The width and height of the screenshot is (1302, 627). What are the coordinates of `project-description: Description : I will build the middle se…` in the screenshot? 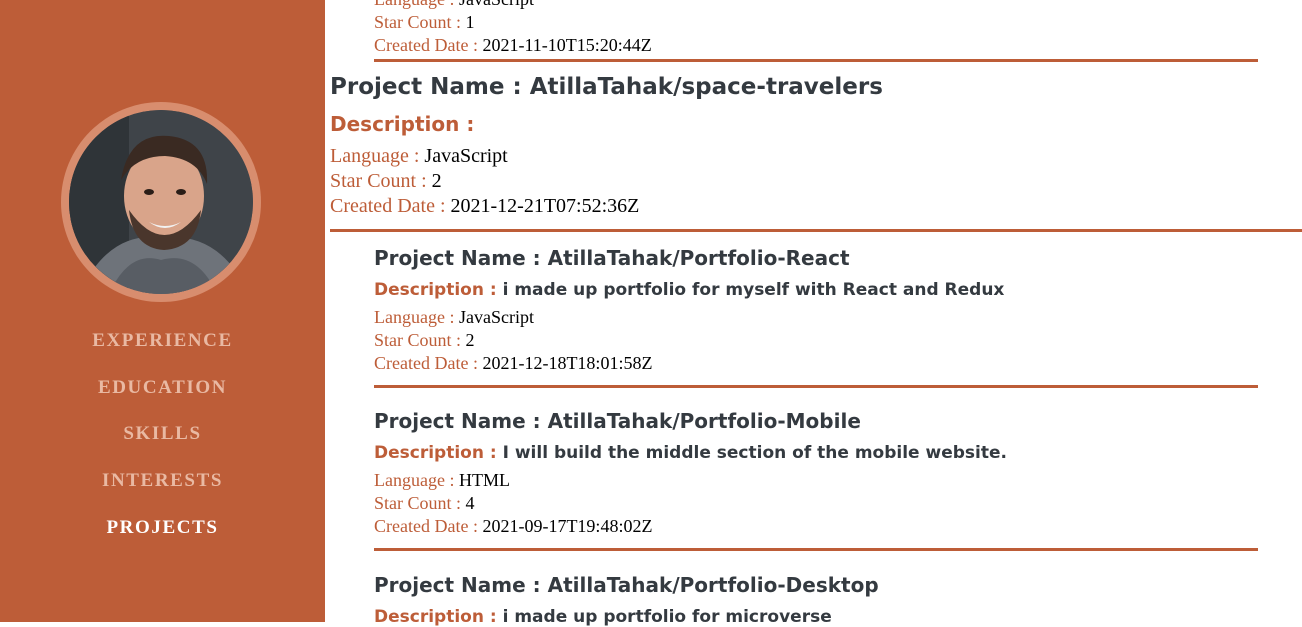 It's located at (690, 453).